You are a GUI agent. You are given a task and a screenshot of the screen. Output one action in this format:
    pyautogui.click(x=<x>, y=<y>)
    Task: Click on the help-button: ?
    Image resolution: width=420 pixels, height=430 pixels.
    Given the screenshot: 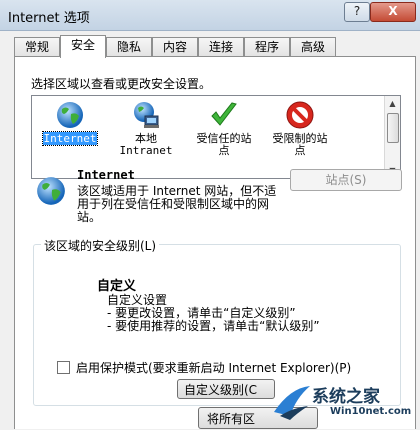 What is the action you would take?
    pyautogui.click(x=357, y=12)
    